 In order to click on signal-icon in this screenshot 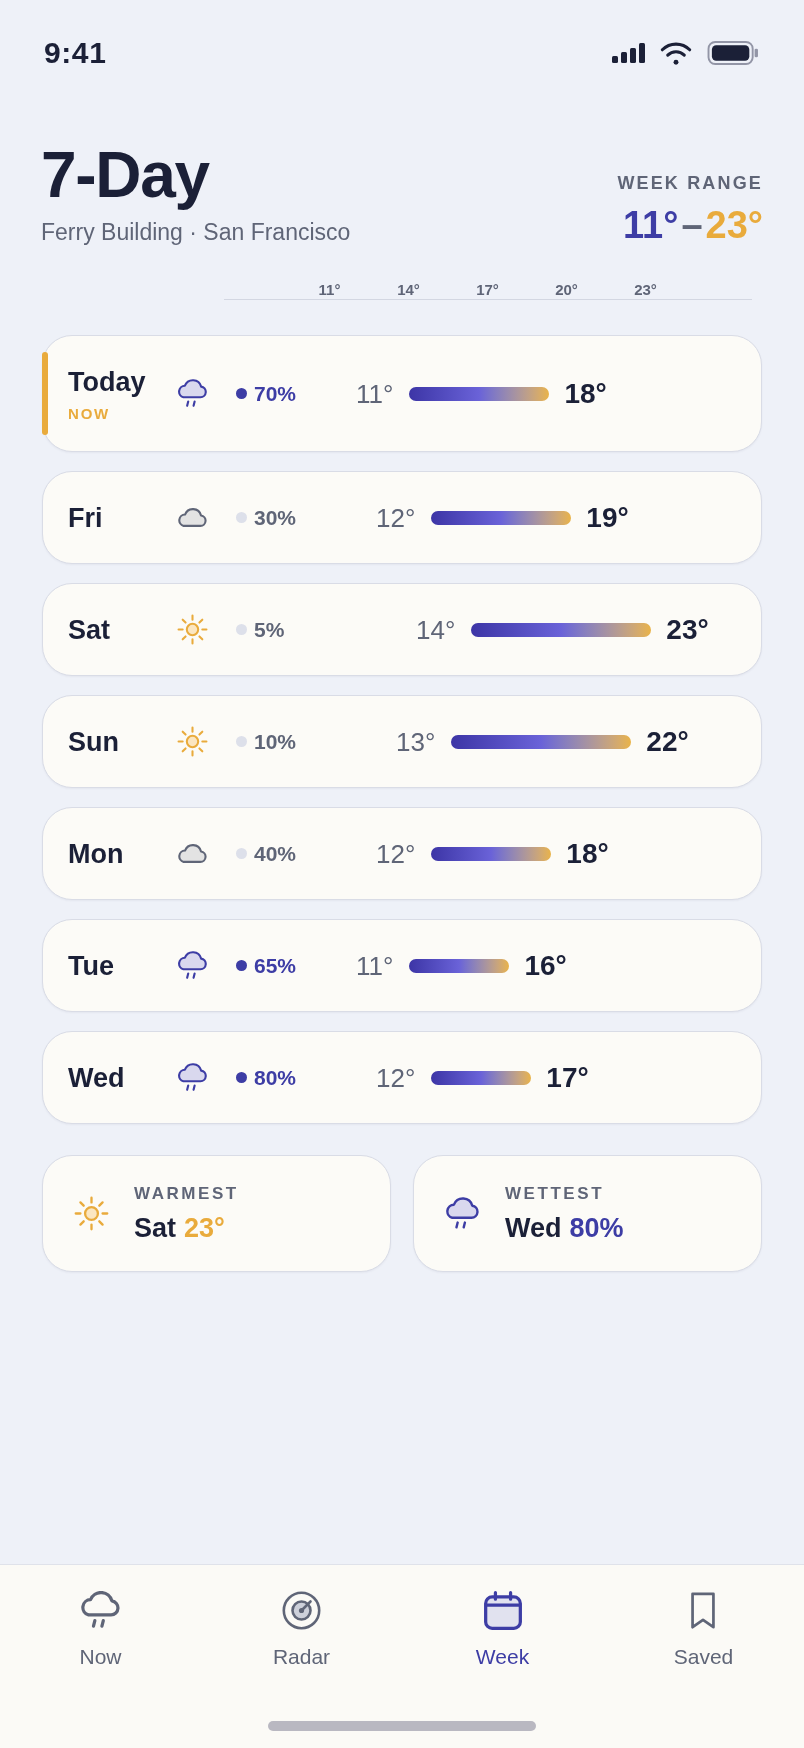, I will do `click(628, 53)`.